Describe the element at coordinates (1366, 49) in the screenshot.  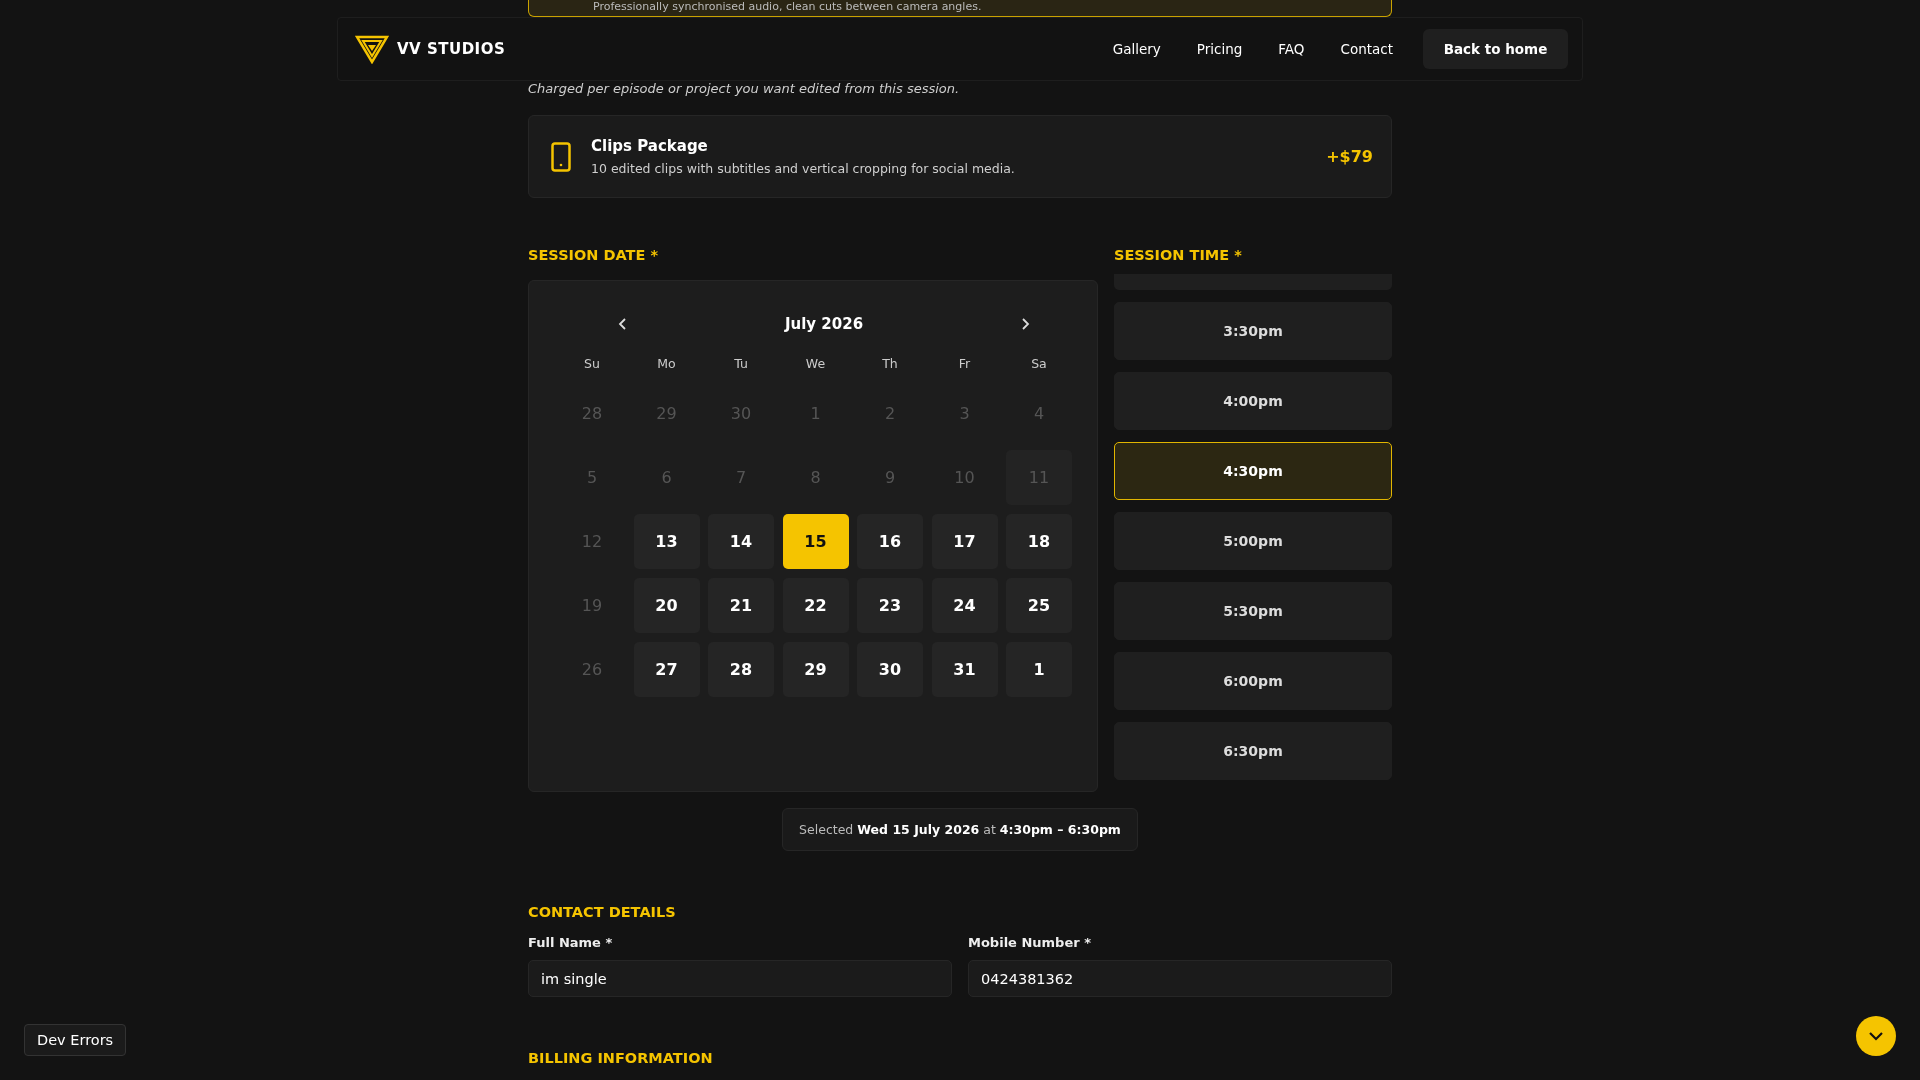
I see `nav-link: Contact` at that location.